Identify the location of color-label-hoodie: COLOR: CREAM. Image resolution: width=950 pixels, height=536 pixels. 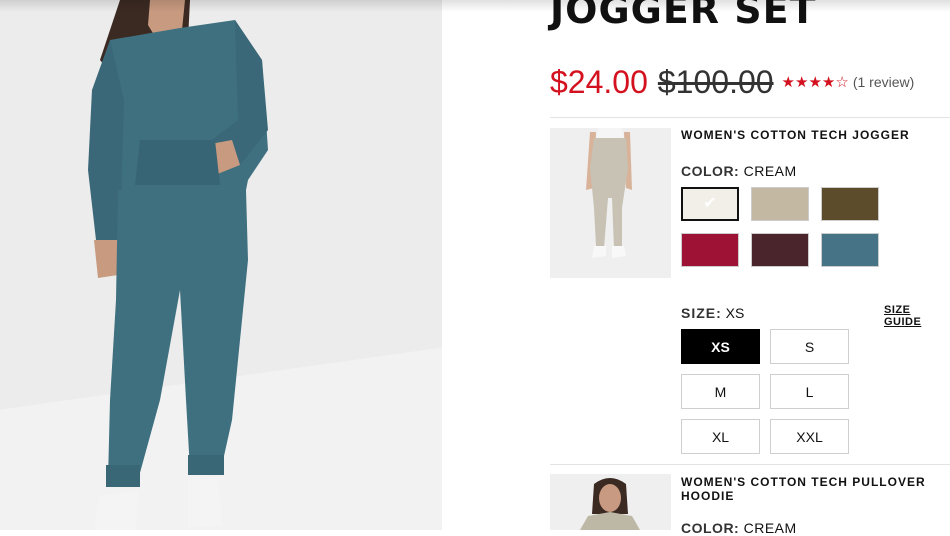
(739, 528).